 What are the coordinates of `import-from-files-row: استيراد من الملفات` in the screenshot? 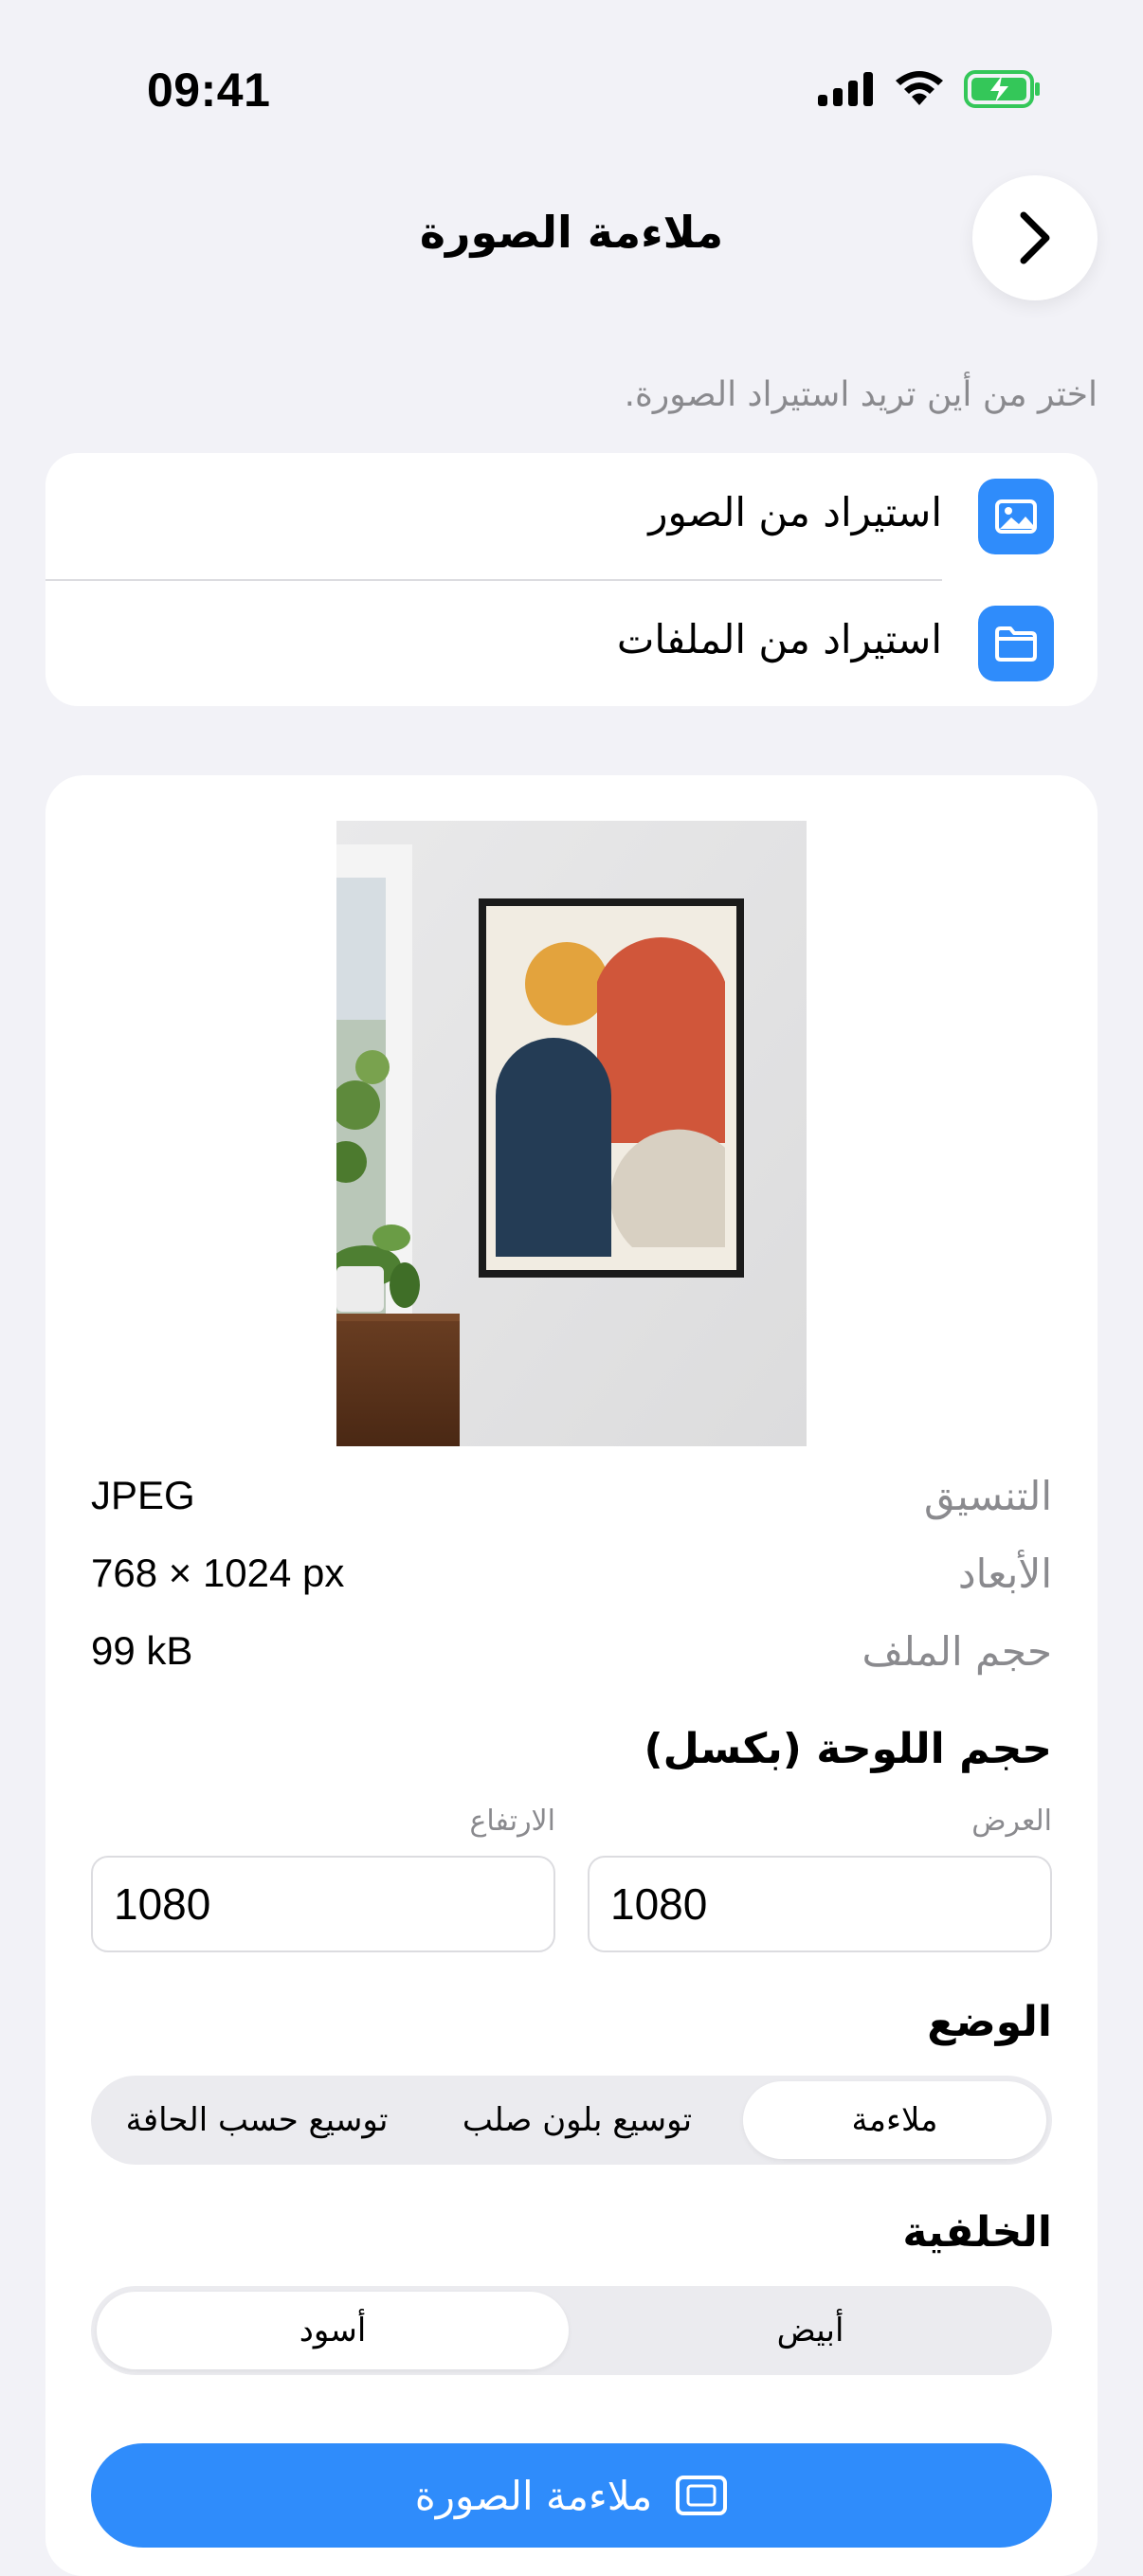 It's located at (571, 643).